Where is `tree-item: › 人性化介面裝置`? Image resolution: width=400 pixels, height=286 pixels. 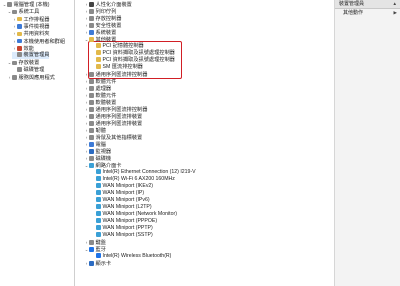 tree-item: › 人性化介面裝置 is located at coordinates (108, 4).